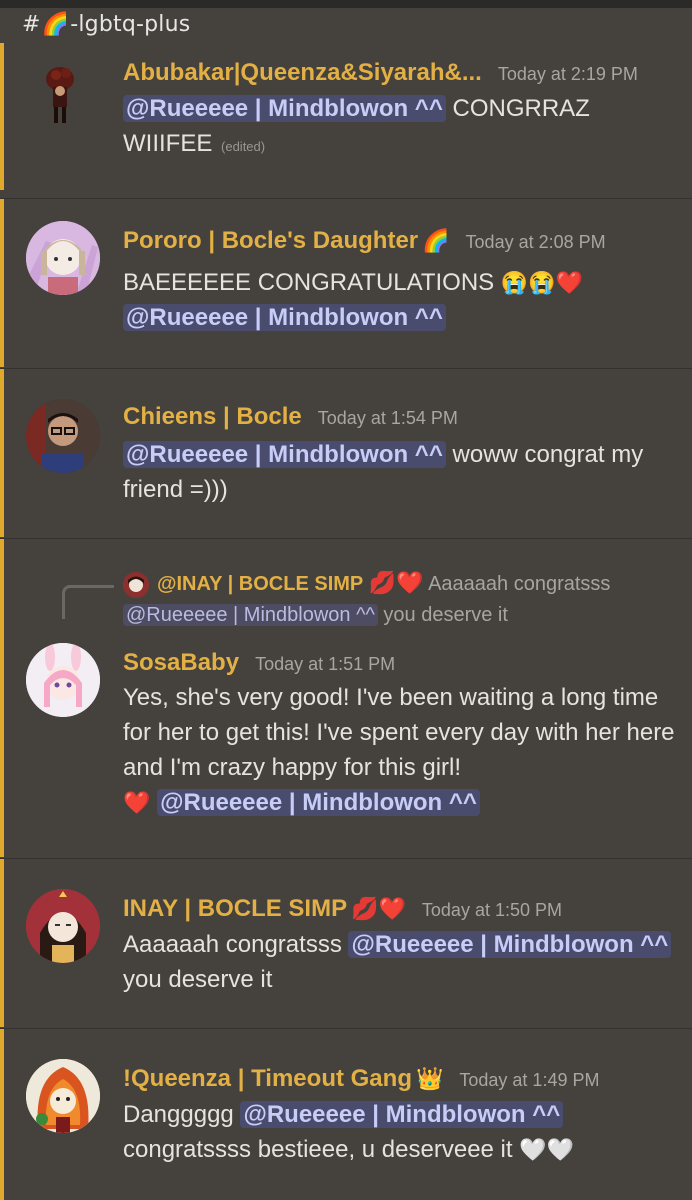 This screenshot has width=692, height=1200. What do you see at coordinates (547, 1149) in the screenshot?
I see `white-heart-icon: 🤍🤍` at bounding box center [547, 1149].